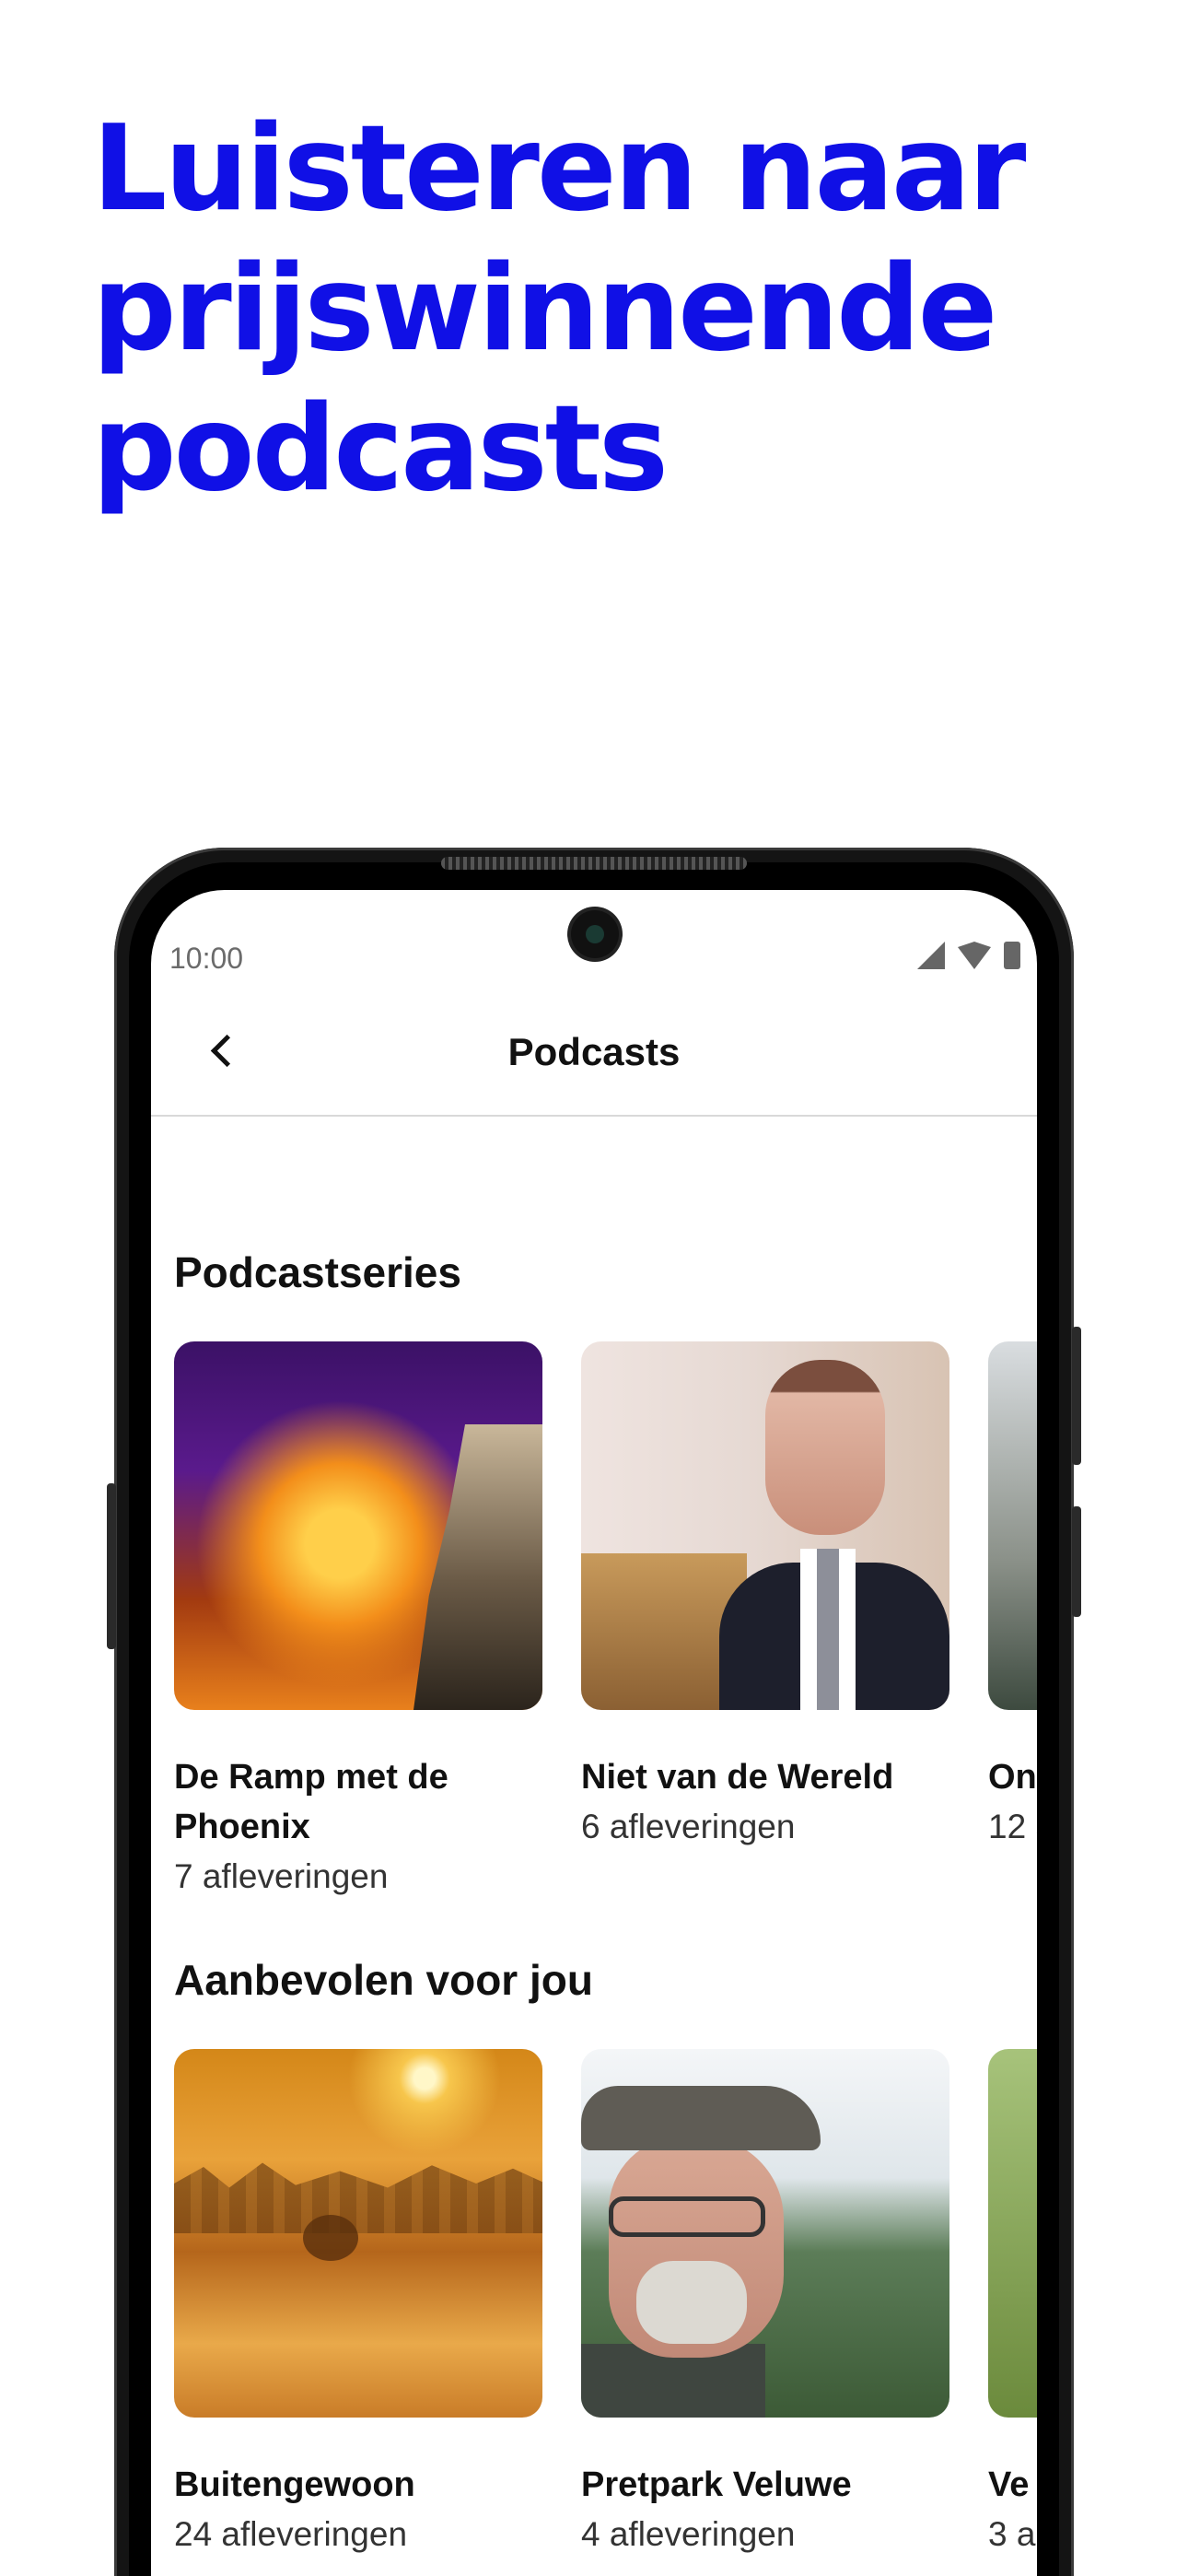 The height and width of the screenshot is (2576, 1188). What do you see at coordinates (595, 934) in the screenshot?
I see `front-camera` at bounding box center [595, 934].